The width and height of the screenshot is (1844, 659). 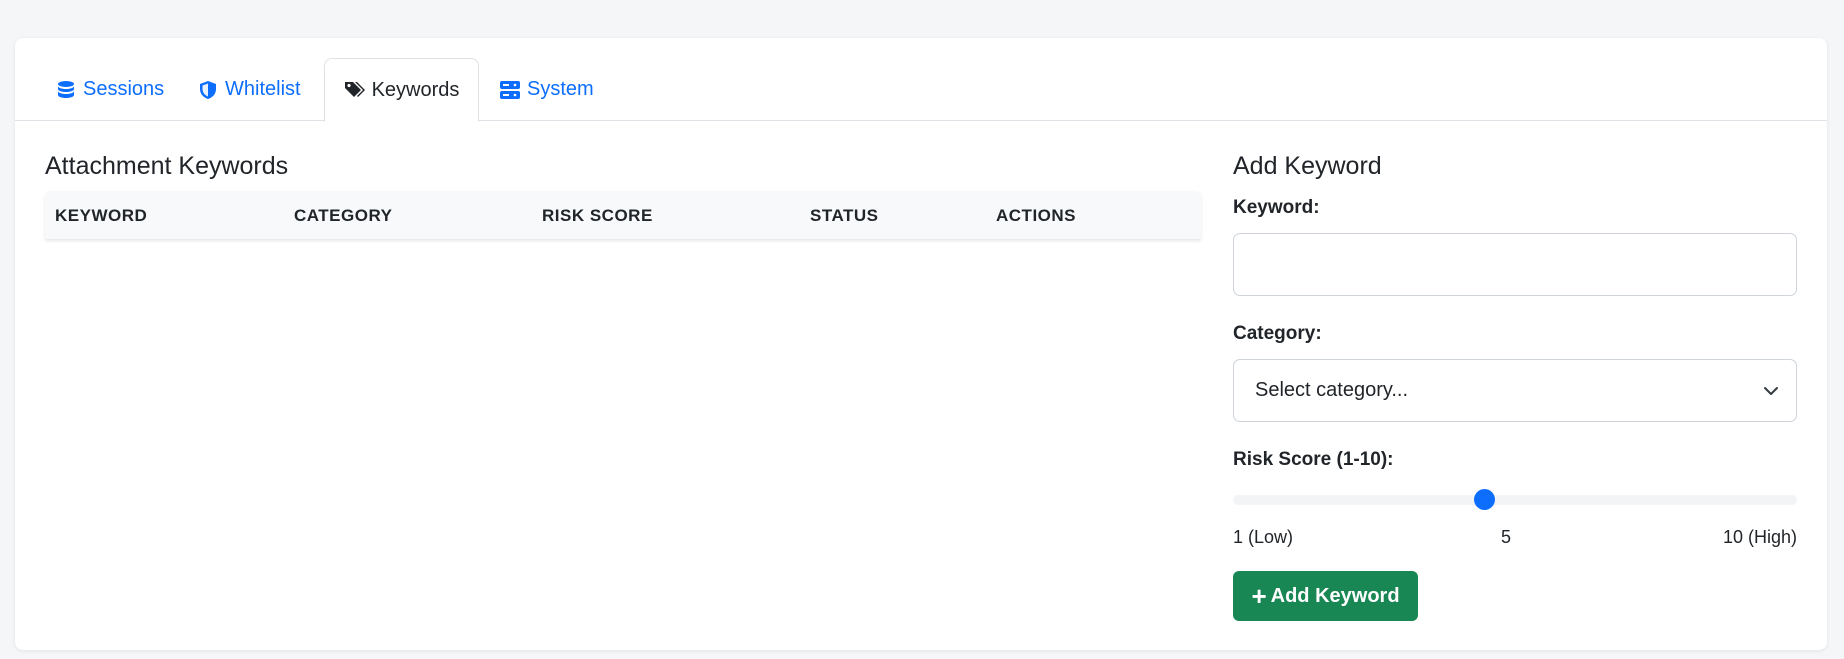 I want to click on plus-icon: +, so click(x=1259, y=596).